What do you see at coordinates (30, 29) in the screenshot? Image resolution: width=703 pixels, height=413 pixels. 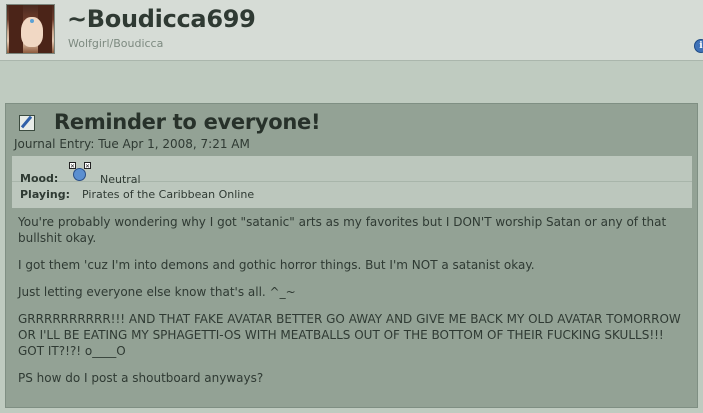 I see `avatar` at bounding box center [30, 29].